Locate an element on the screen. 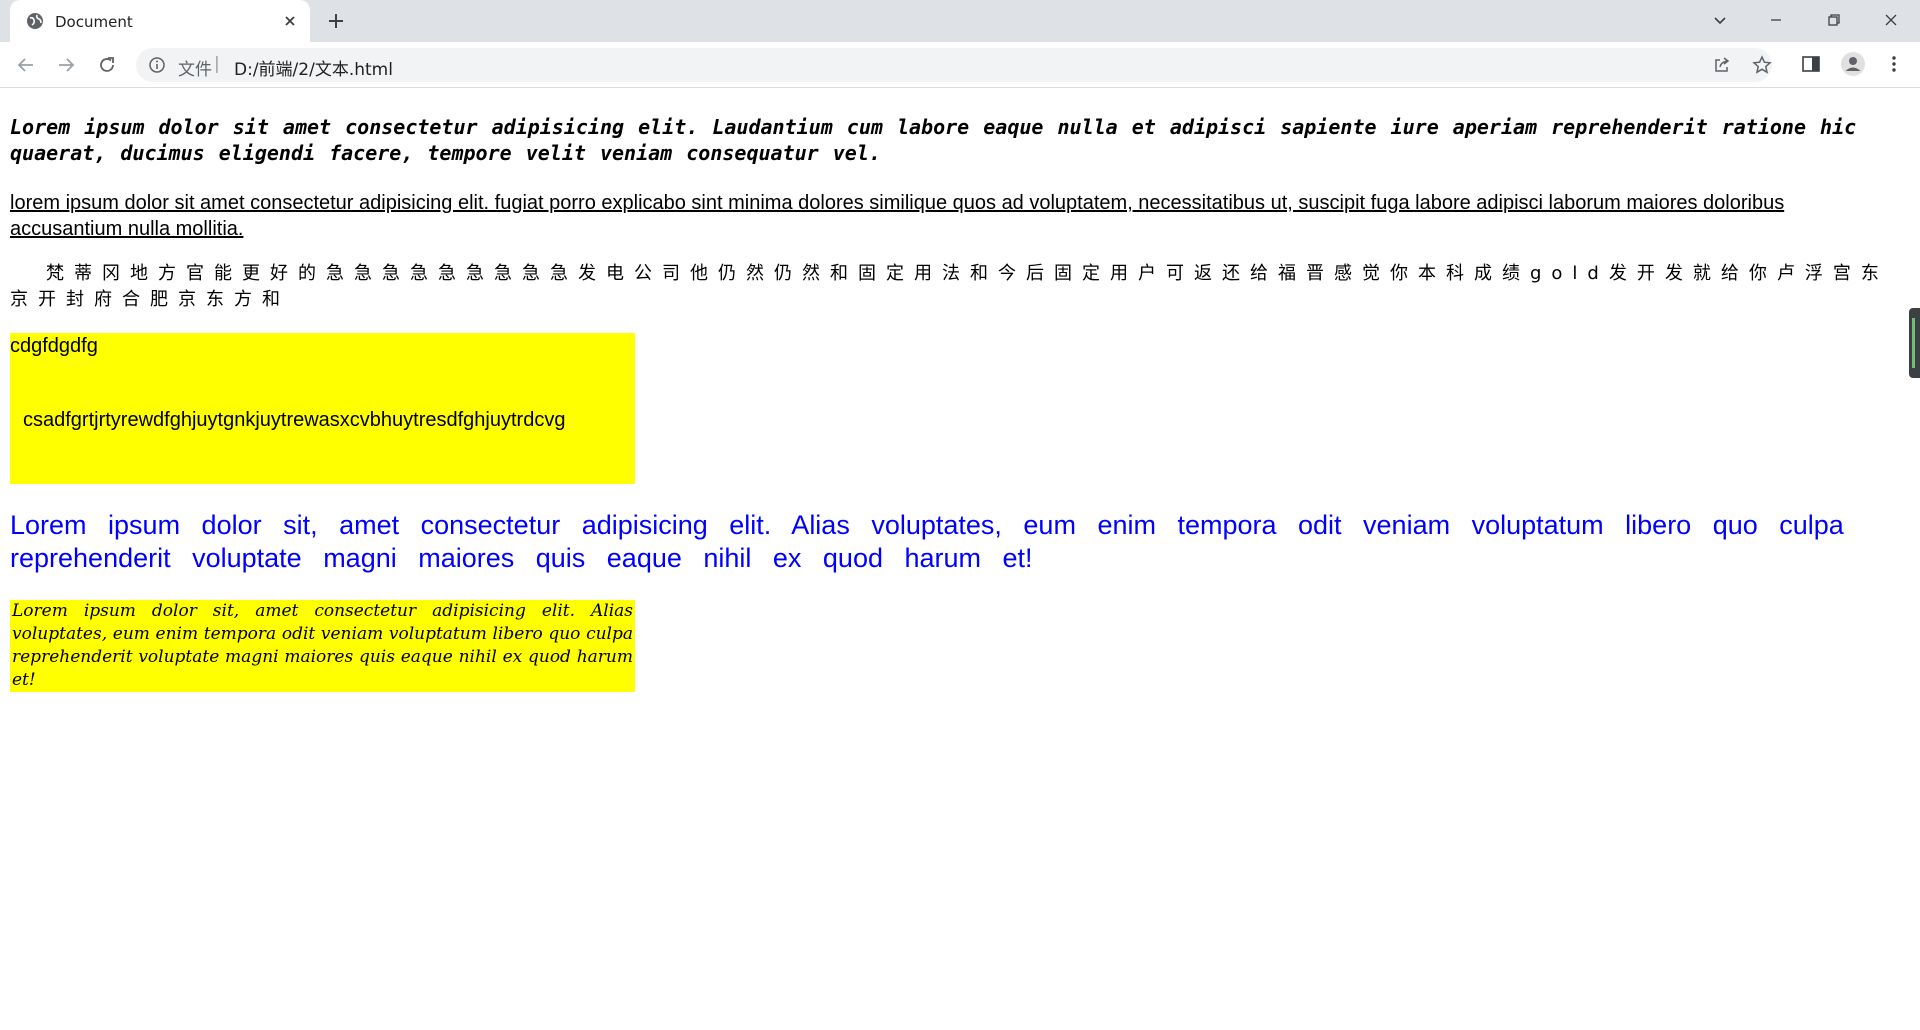 The height and width of the screenshot is (1030, 1920). share-icon is located at coordinates (1722, 65).